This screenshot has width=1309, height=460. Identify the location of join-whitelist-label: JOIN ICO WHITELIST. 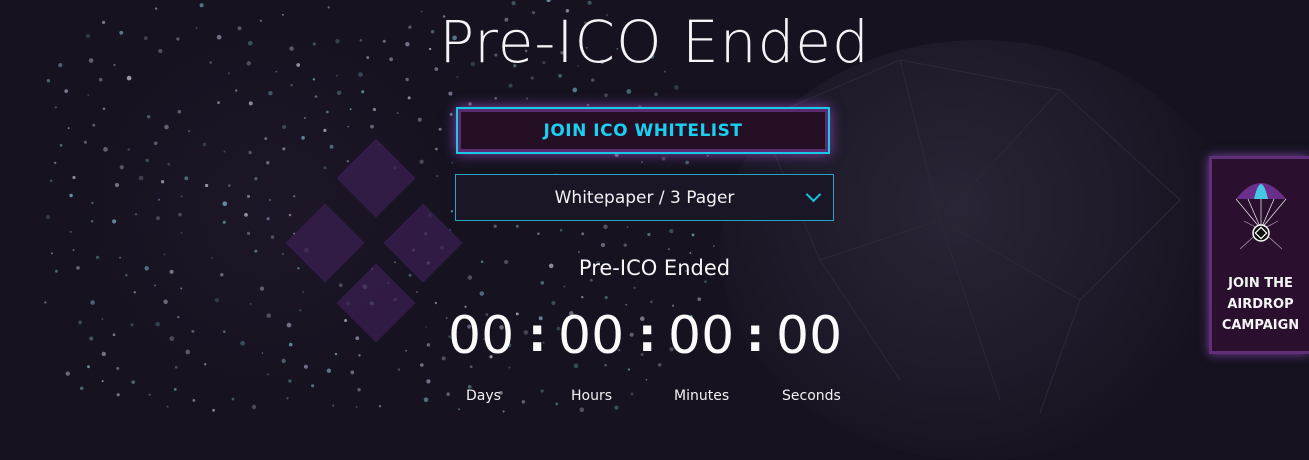
(643, 130).